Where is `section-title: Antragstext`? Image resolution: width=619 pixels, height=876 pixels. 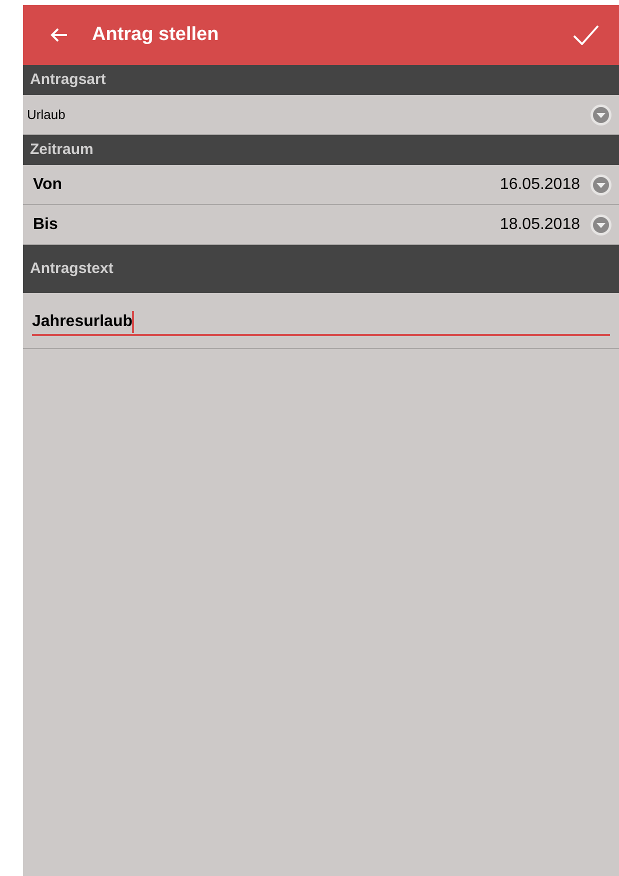
section-title: Antragstext is located at coordinates (72, 268).